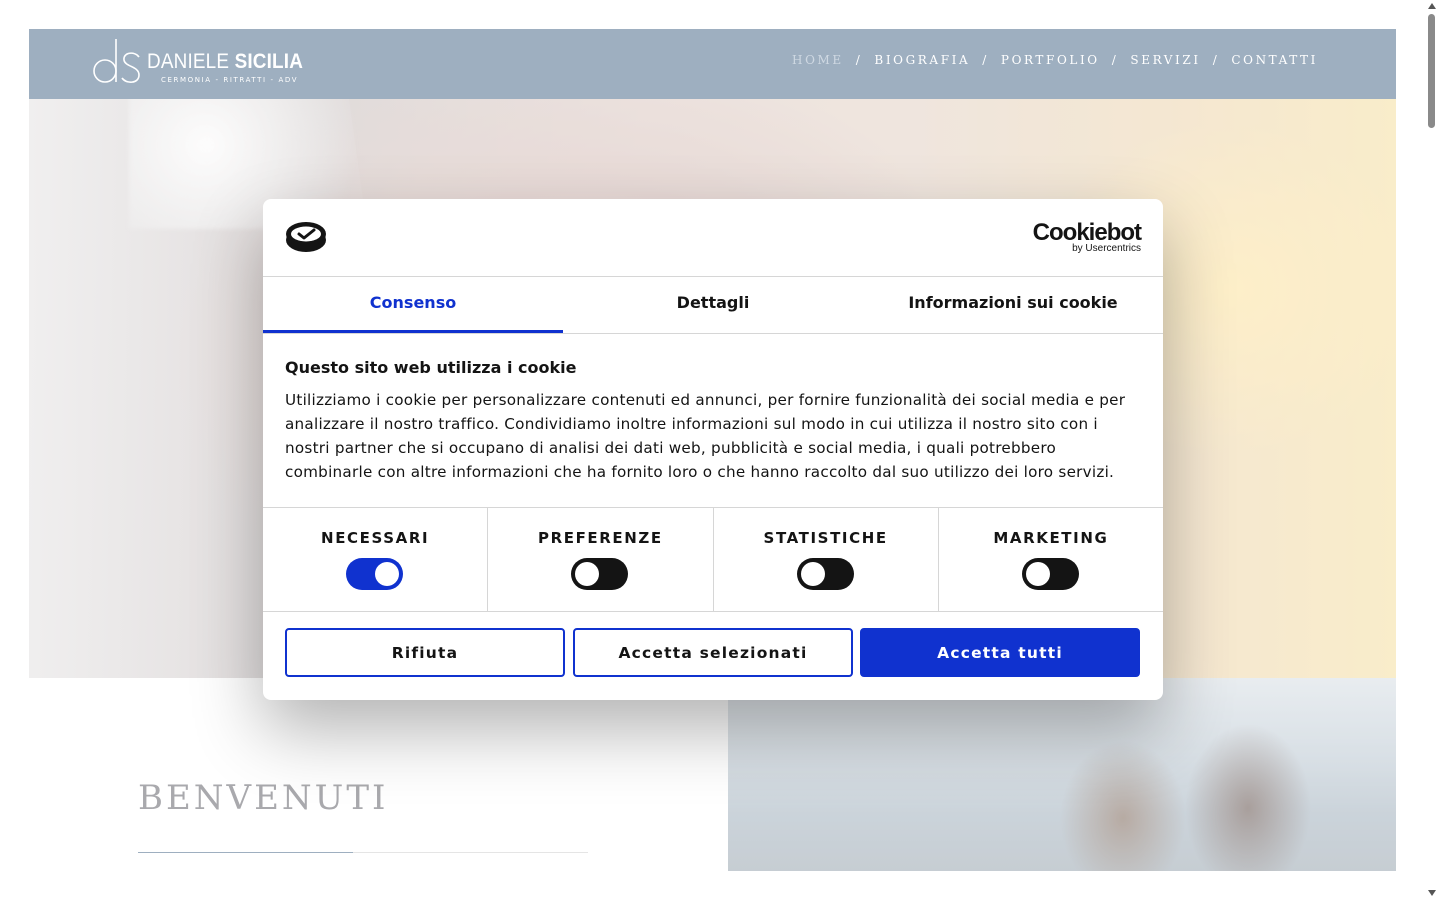  Describe the element at coordinates (375, 538) in the screenshot. I see `category-label: NECESSARI` at that location.